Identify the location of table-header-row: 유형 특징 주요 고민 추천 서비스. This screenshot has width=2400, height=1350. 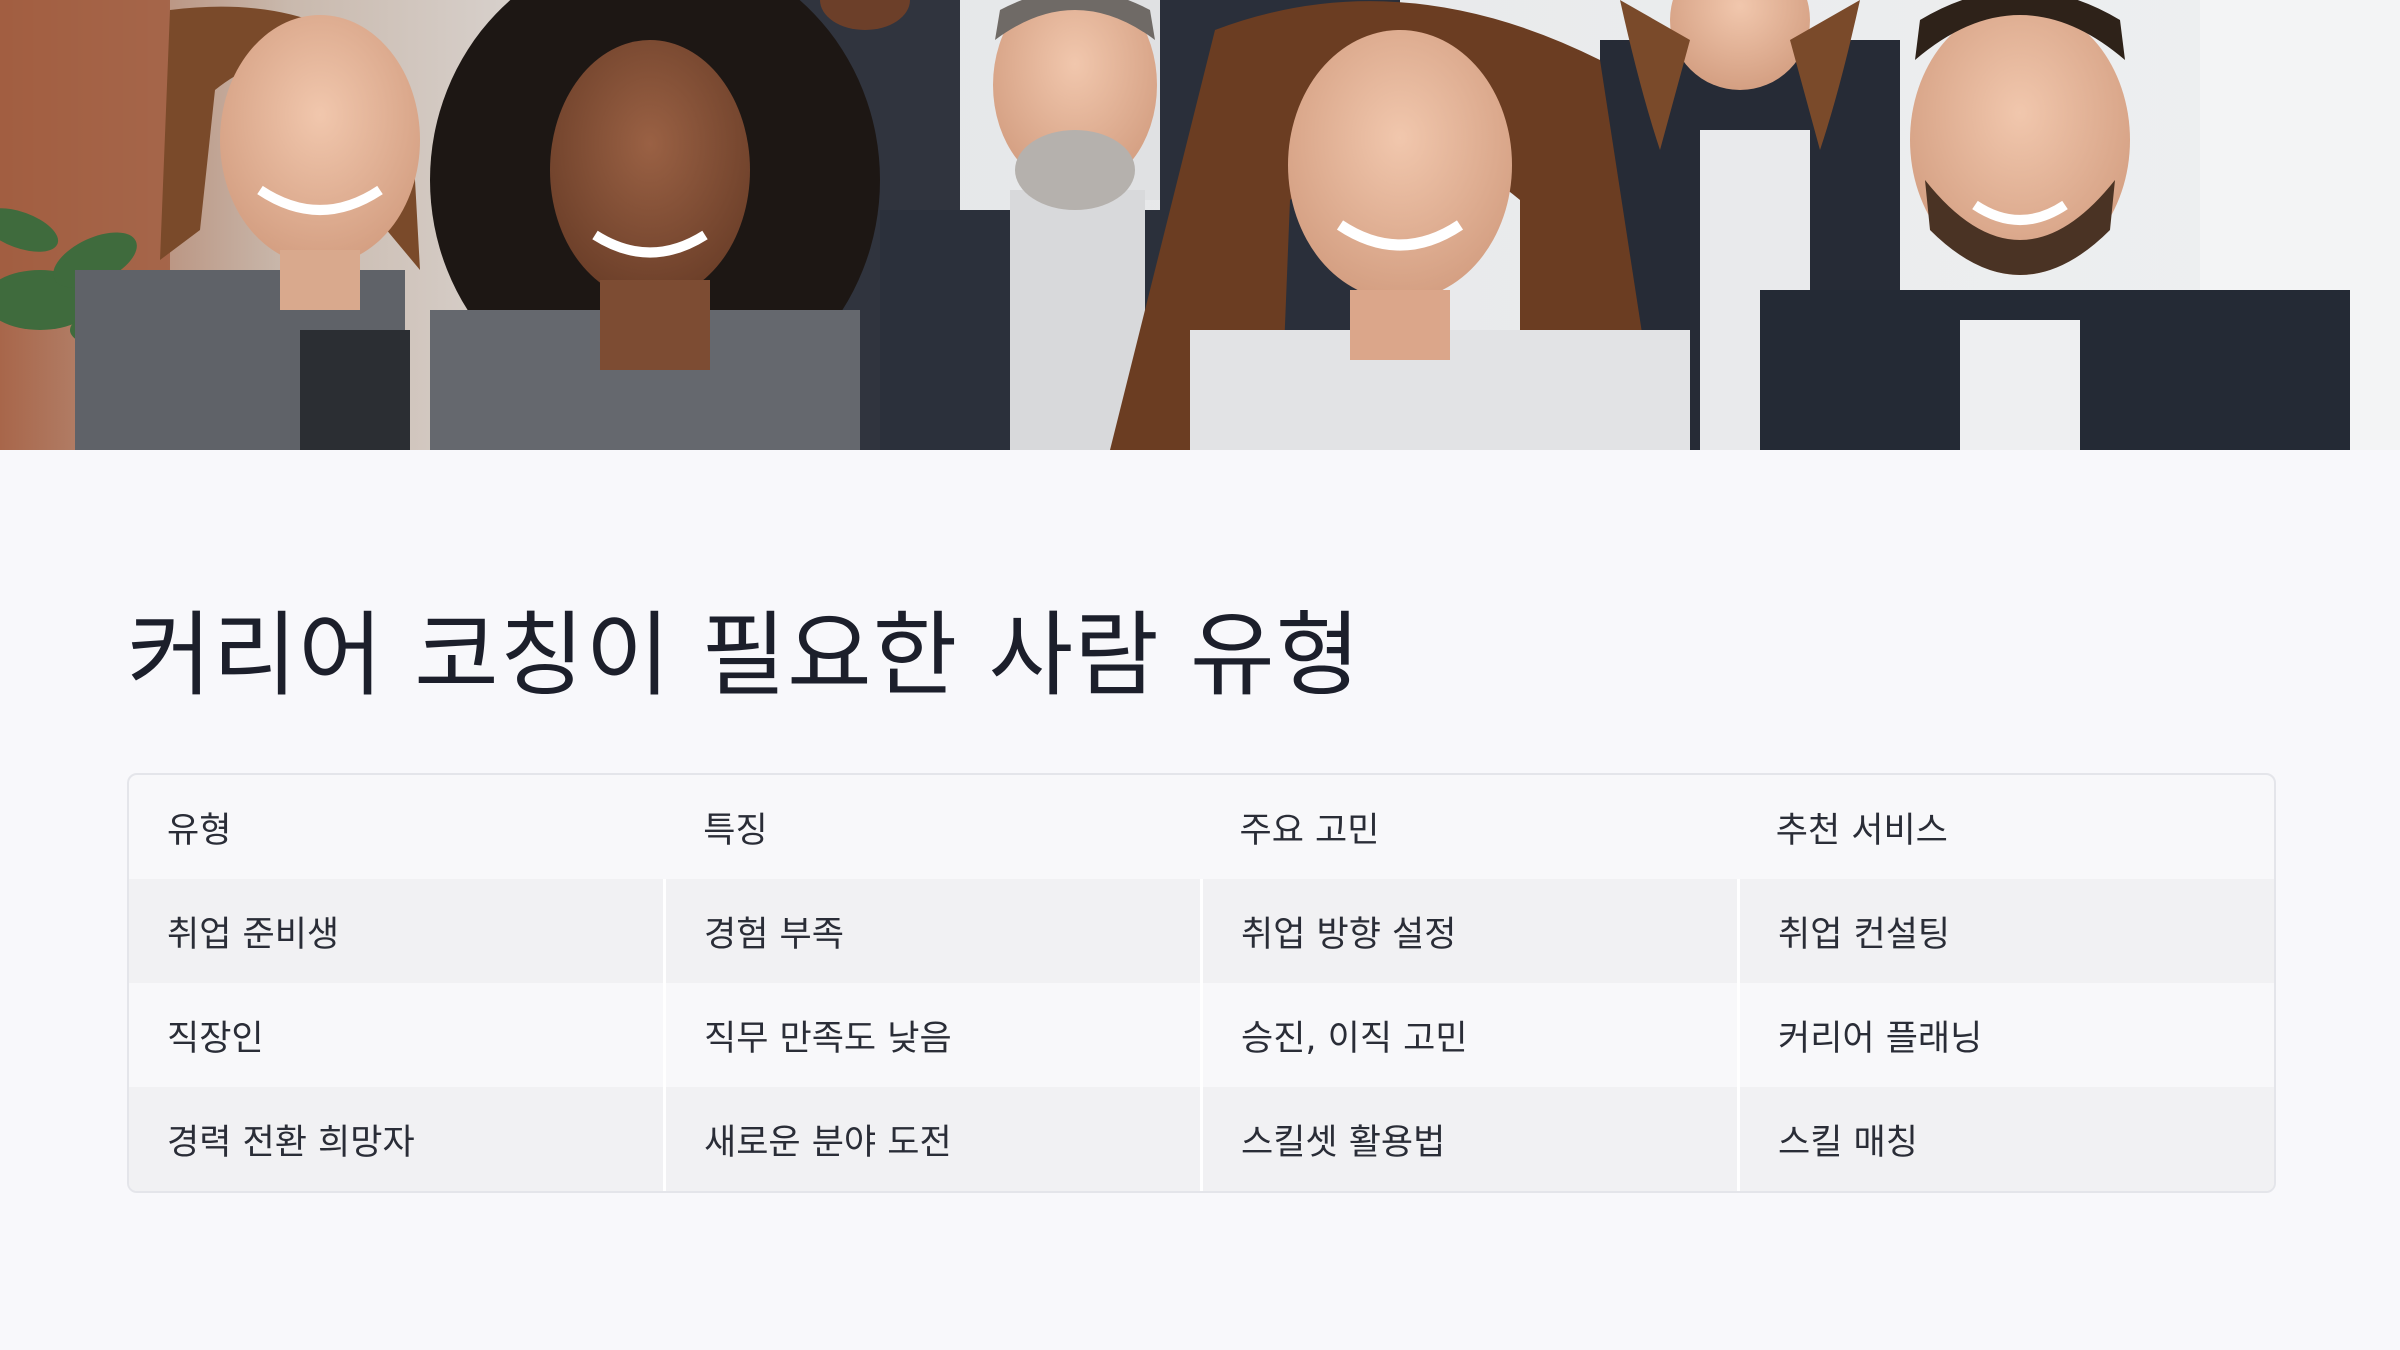
(1201, 827).